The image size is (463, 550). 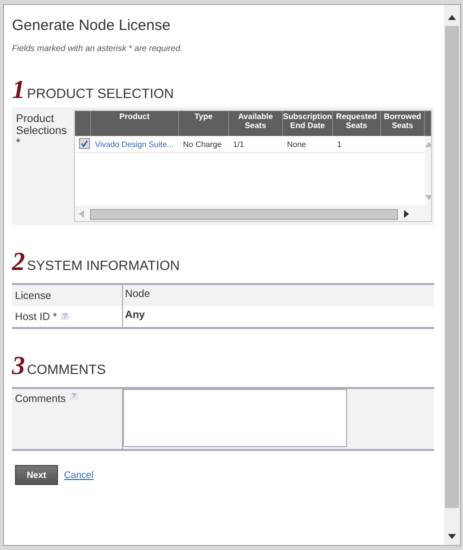 I want to click on field-label: Product Selections *, so click(x=41, y=131).